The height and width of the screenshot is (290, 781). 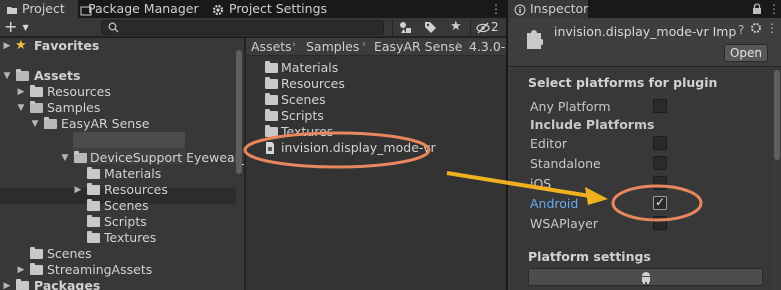 I want to click on inspector-scroll-thumb, so click(x=777, y=115).